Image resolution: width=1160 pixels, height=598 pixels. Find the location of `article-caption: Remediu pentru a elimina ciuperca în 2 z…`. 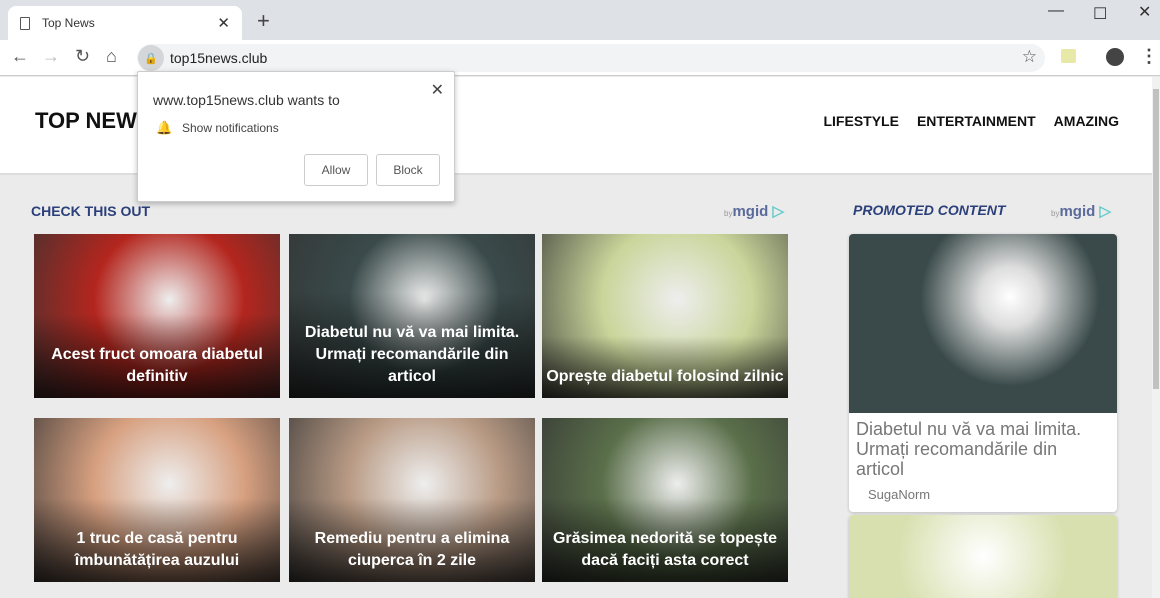

article-caption: Remediu pentru a elimina ciuperca în 2 z… is located at coordinates (412, 540).